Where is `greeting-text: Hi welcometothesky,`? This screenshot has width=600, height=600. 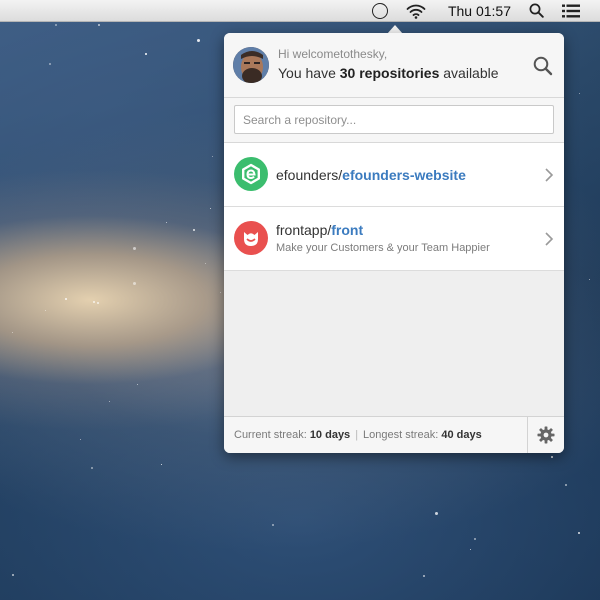
greeting-text: Hi welcometothesky, is located at coordinates (333, 54).